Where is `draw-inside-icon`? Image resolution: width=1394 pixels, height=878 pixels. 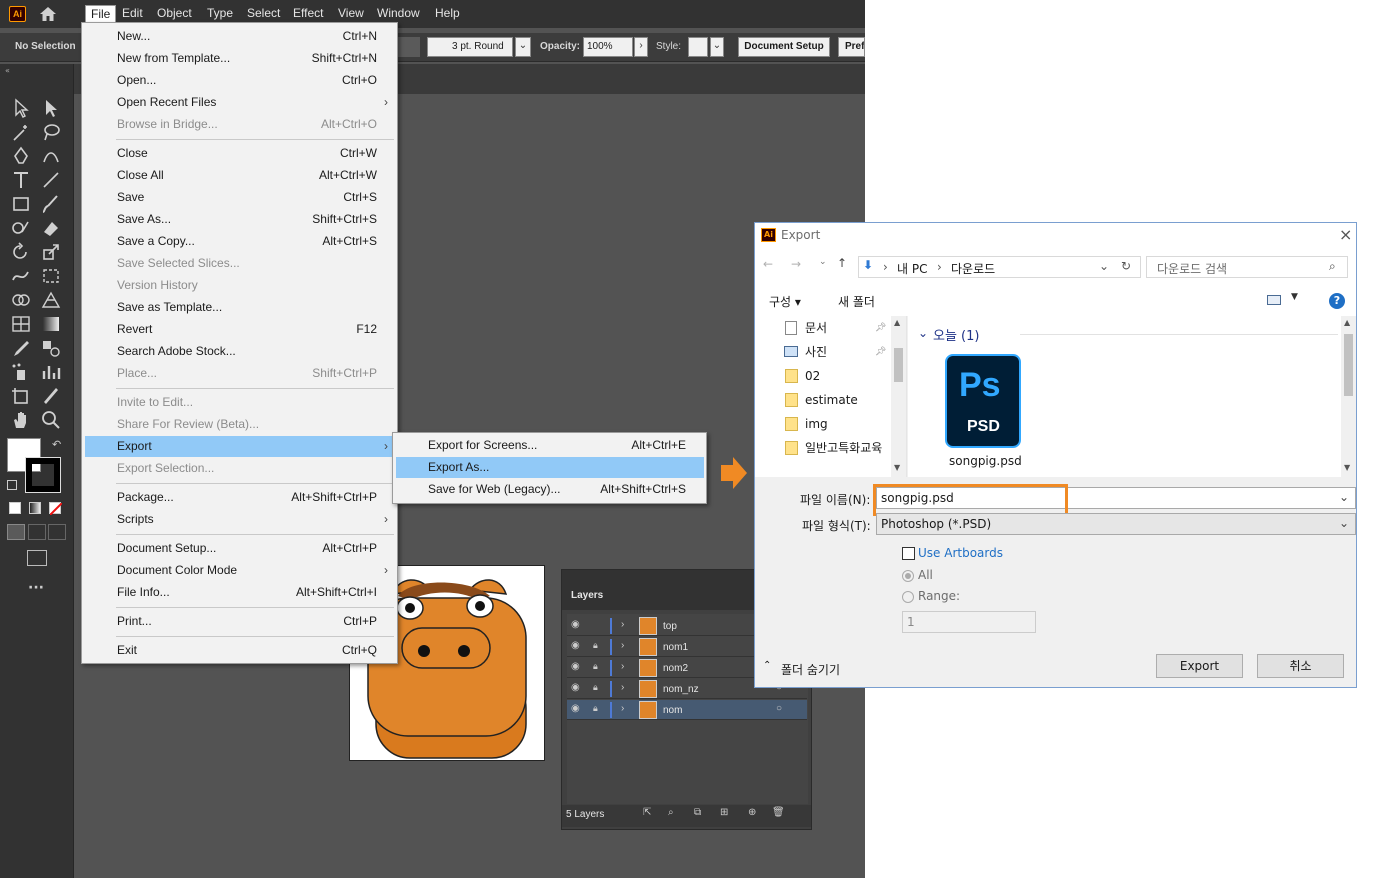 draw-inside-icon is located at coordinates (57, 532).